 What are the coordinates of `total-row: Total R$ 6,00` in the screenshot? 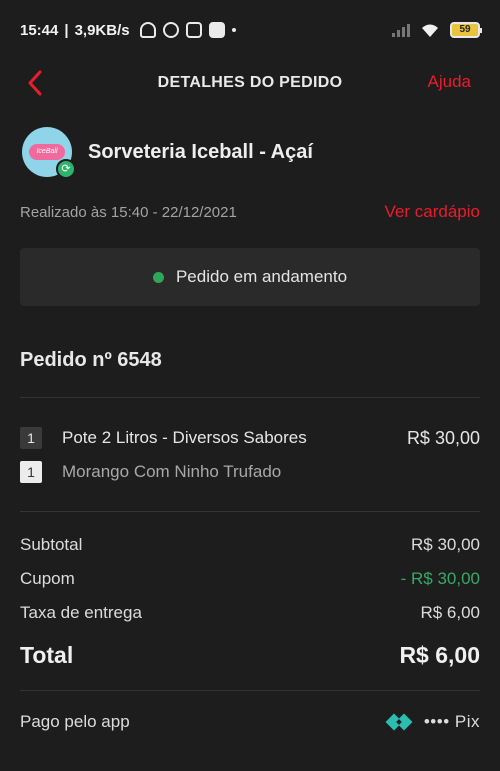 It's located at (250, 655).